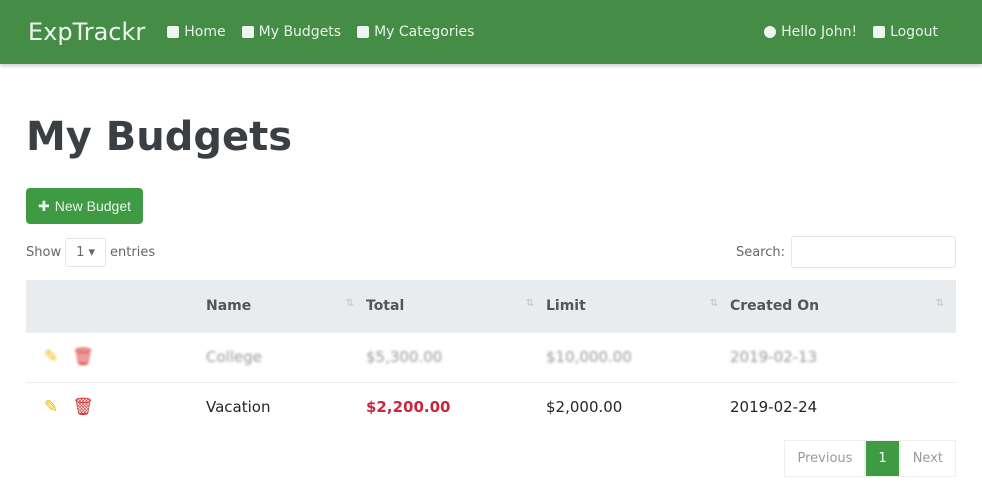  What do you see at coordinates (638, 406) in the screenshot?
I see `cell-limit: $2,000.00` at bounding box center [638, 406].